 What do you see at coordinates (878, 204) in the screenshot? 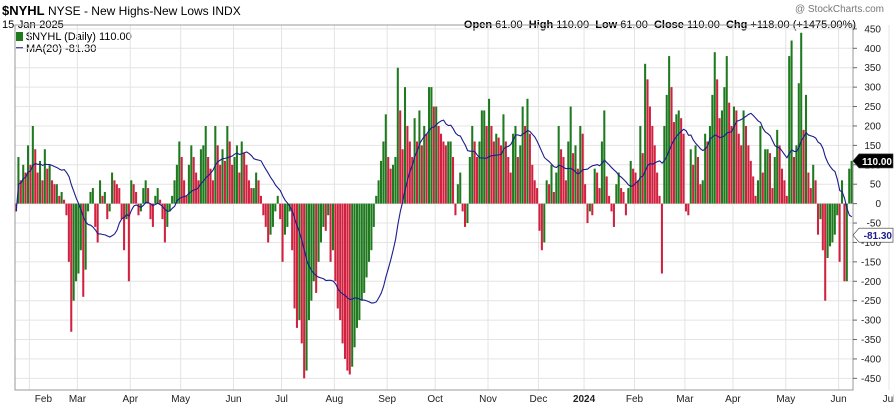
I see `y-tick-label: 0` at bounding box center [878, 204].